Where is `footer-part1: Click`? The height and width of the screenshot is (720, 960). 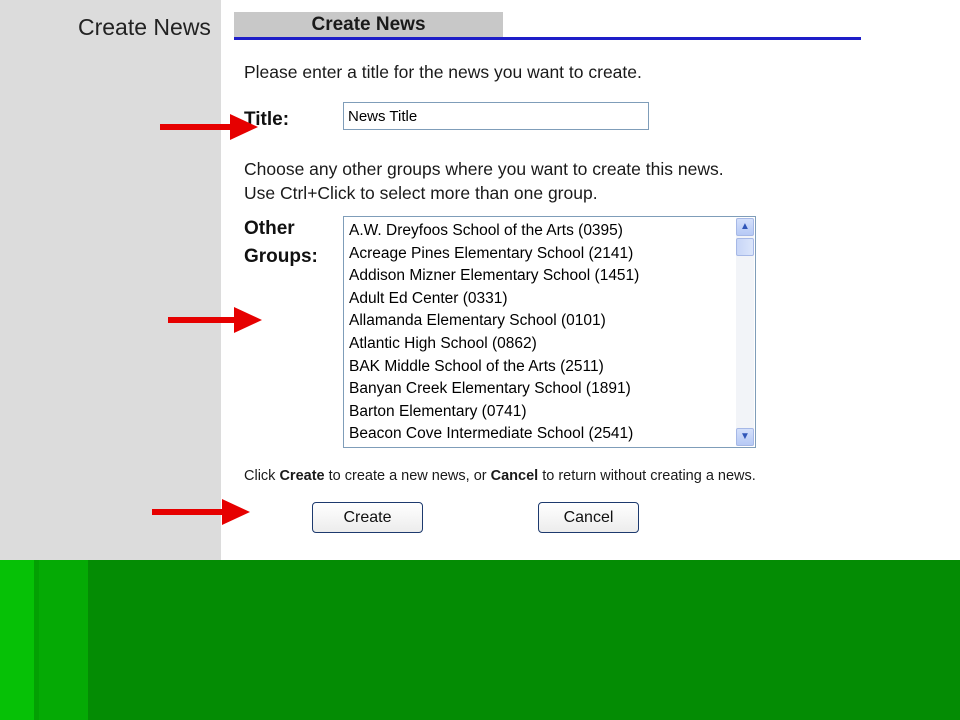 footer-part1: Click is located at coordinates (262, 476).